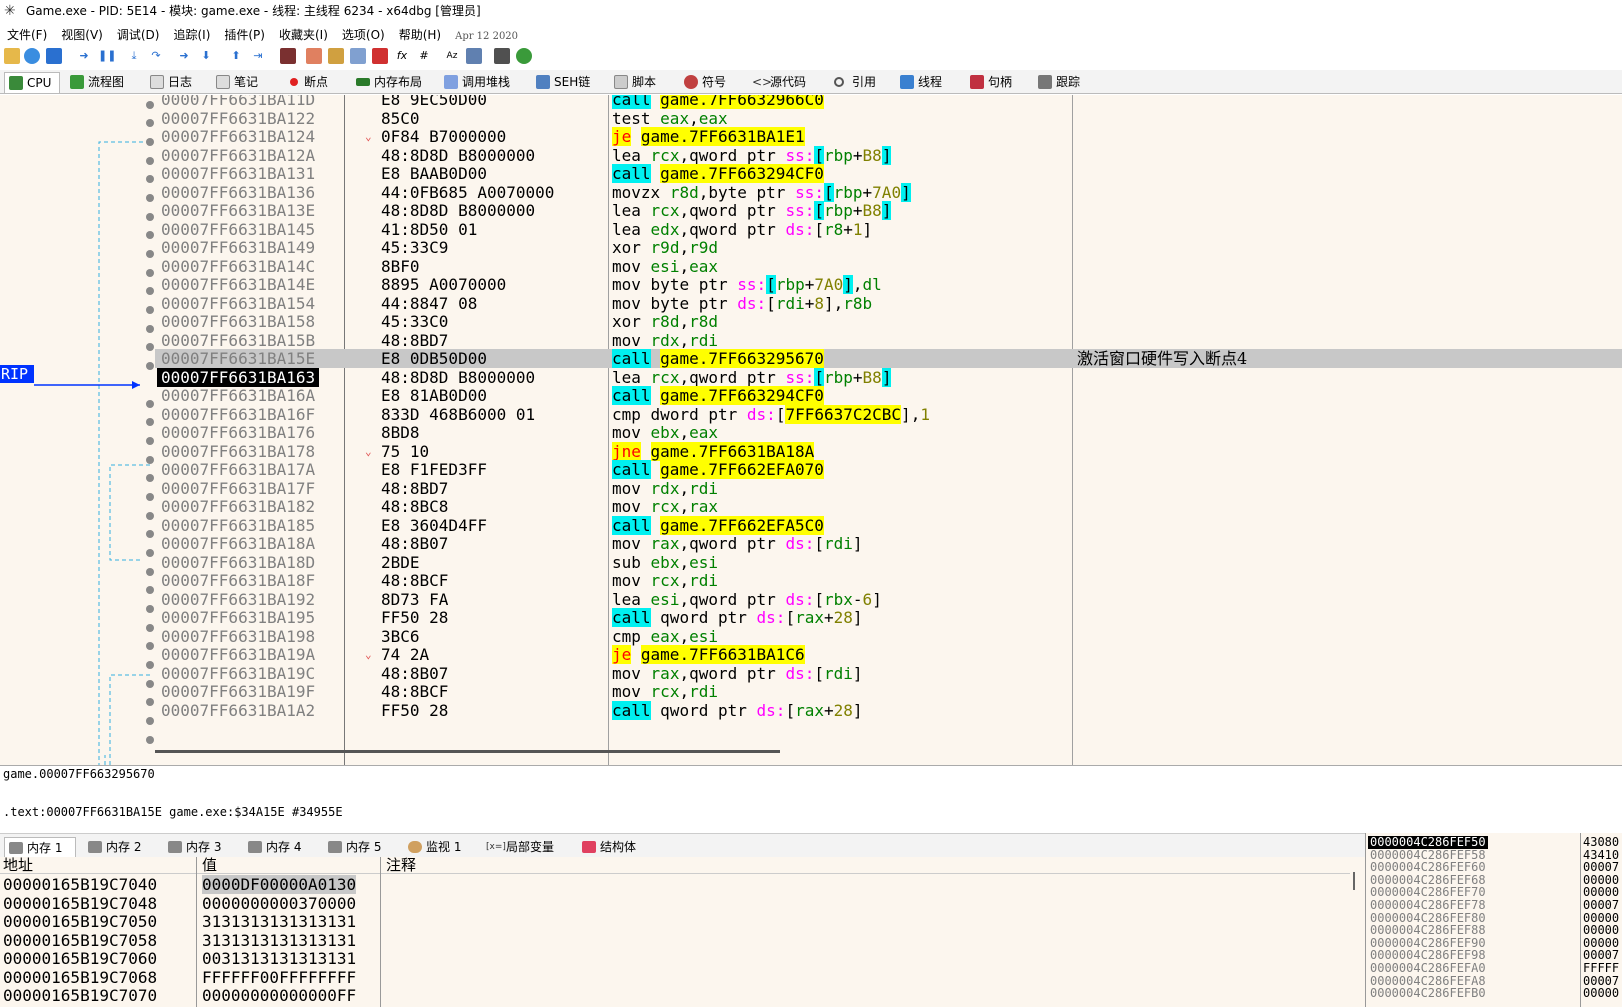 This screenshot has height=1007, width=1622. Describe the element at coordinates (288, 56) in the screenshot. I see `scylla-icon` at that location.